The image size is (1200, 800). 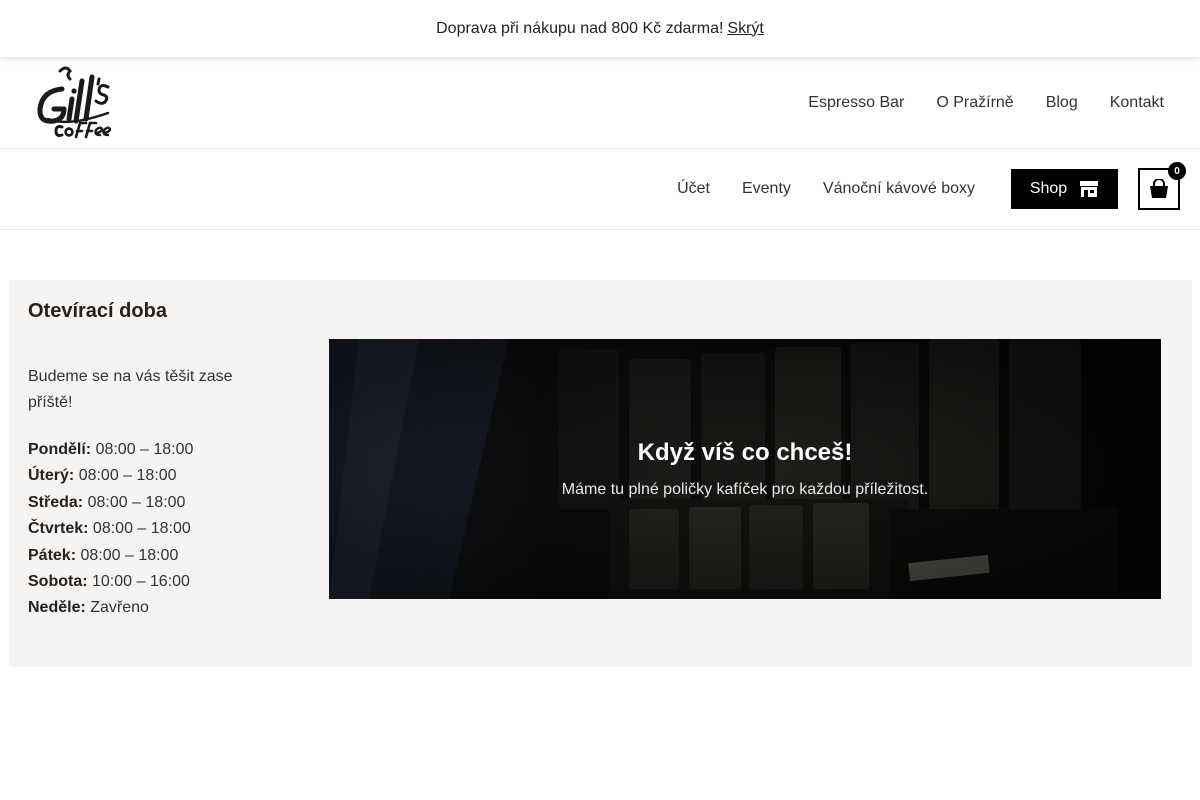 I want to click on notice-message: Doprava při nákupu nad 800 Kč zdarma!, so click(x=580, y=28).